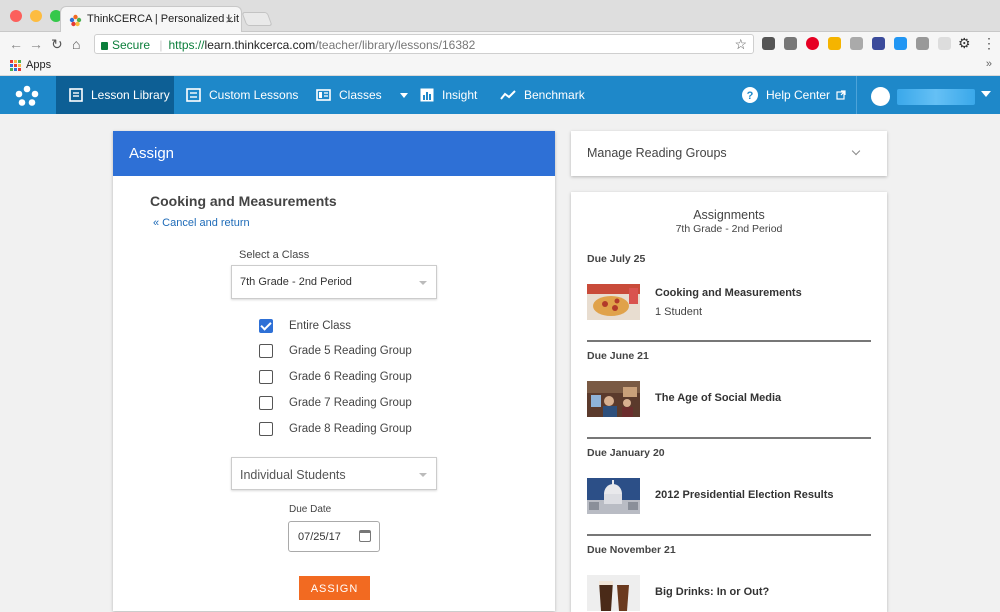 This screenshot has width=1000, height=612. Describe the element at coordinates (334, 153) in the screenshot. I see `assign-panel-header: Assign` at that location.